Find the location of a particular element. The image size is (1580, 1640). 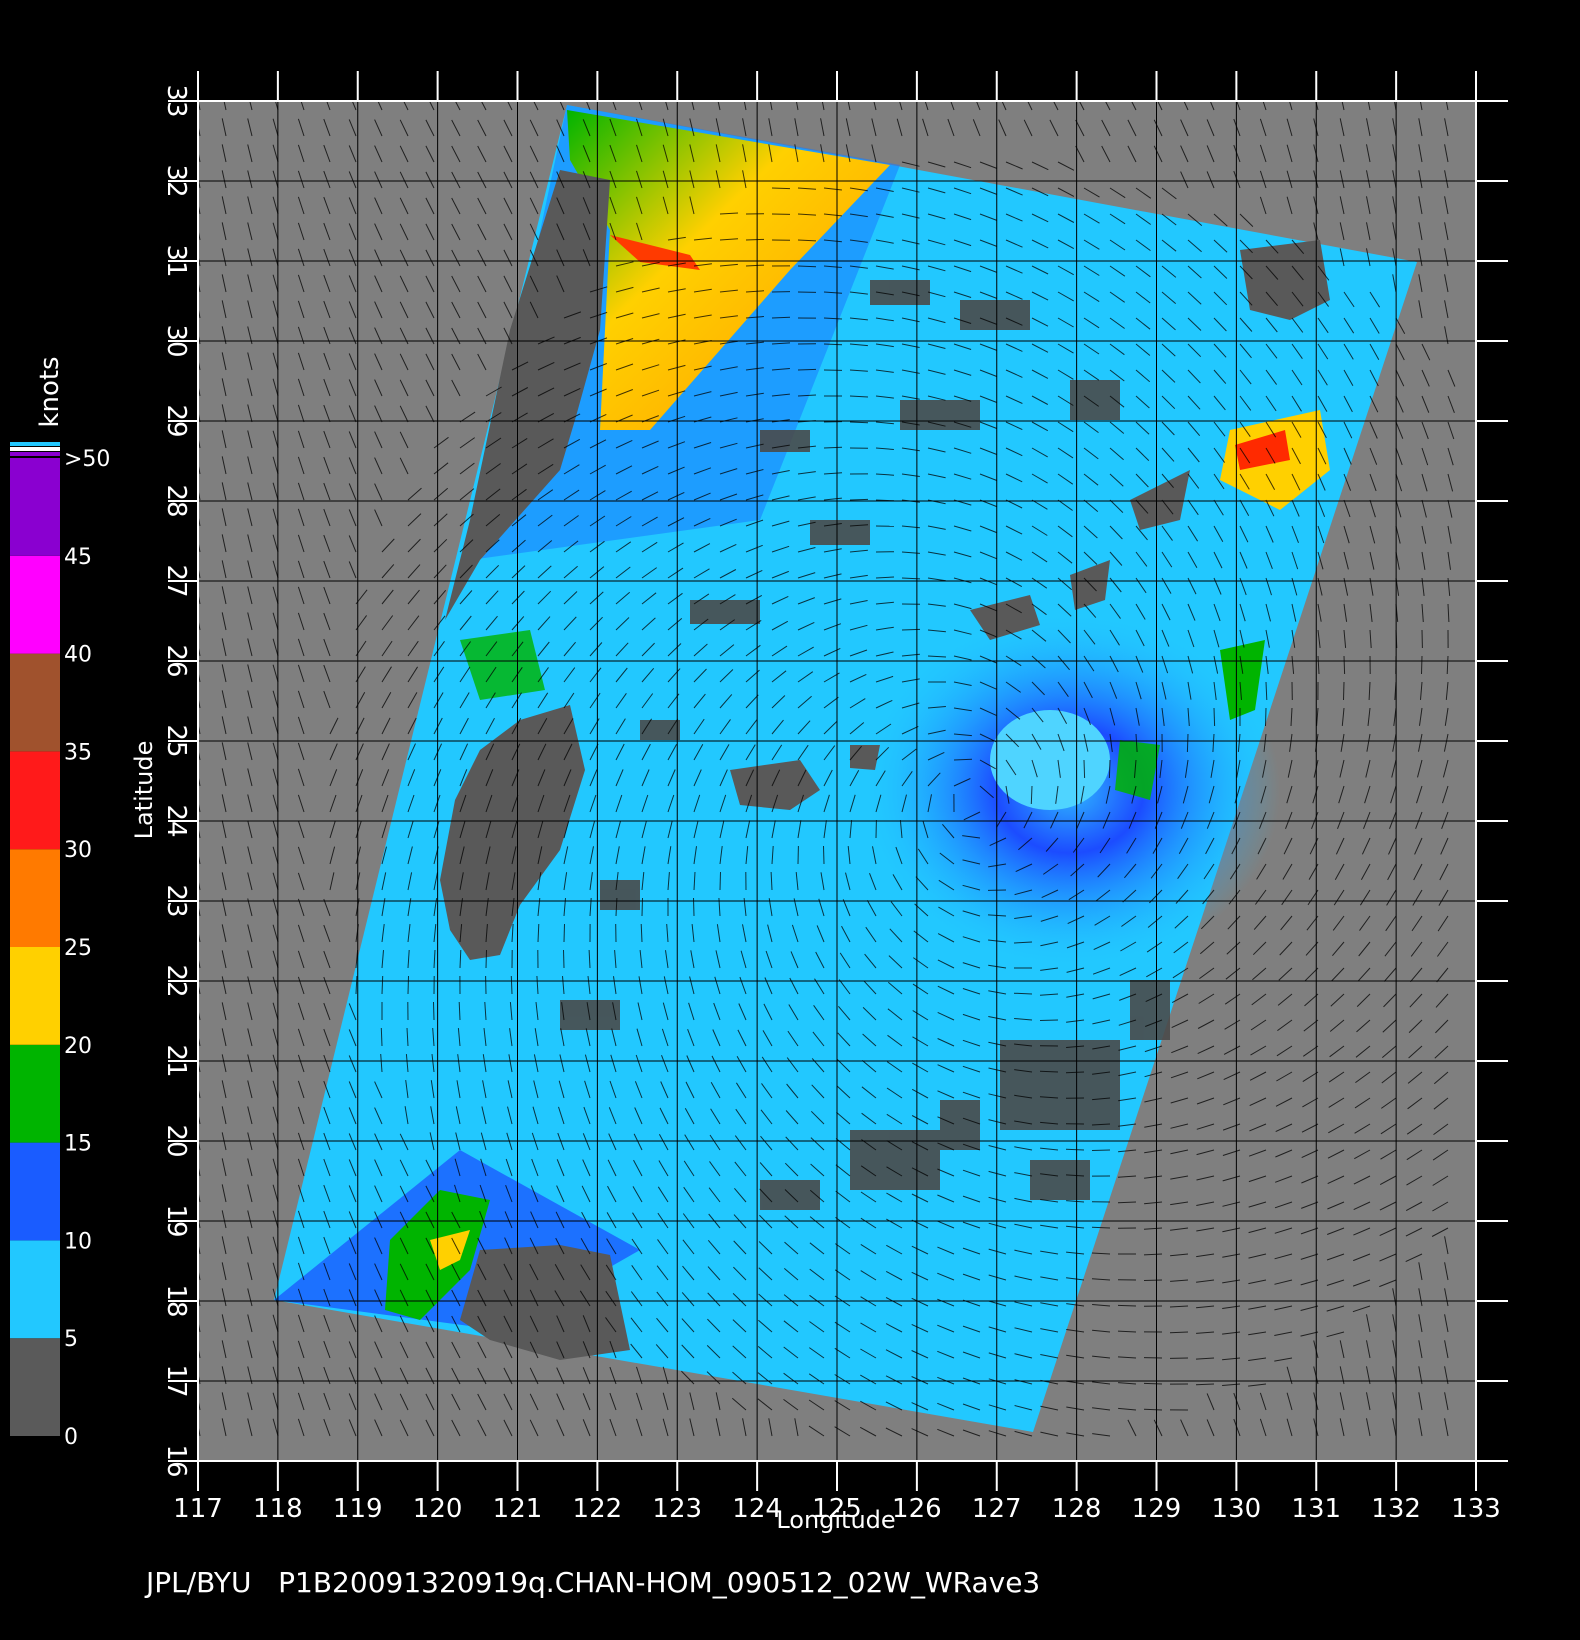

x-tick-label: 127 is located at coordinates (997, 1509).